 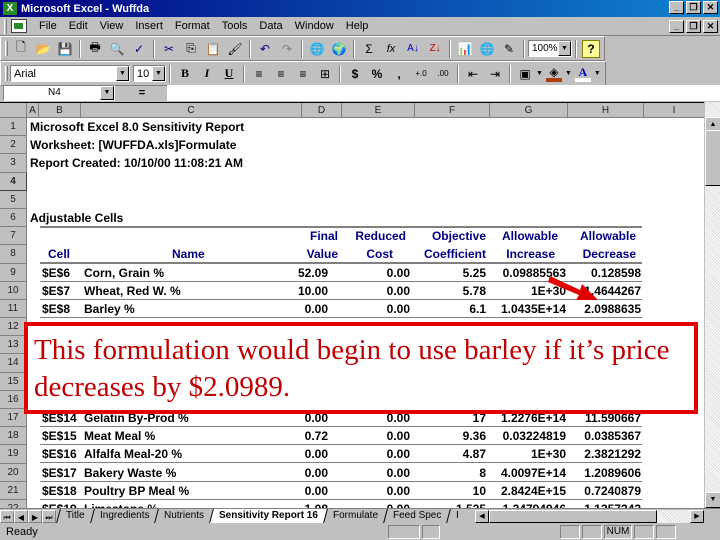 I want to click on report-created: Report Created: 10/10/00 11:08:21 AM, so click(x=136, y=163).